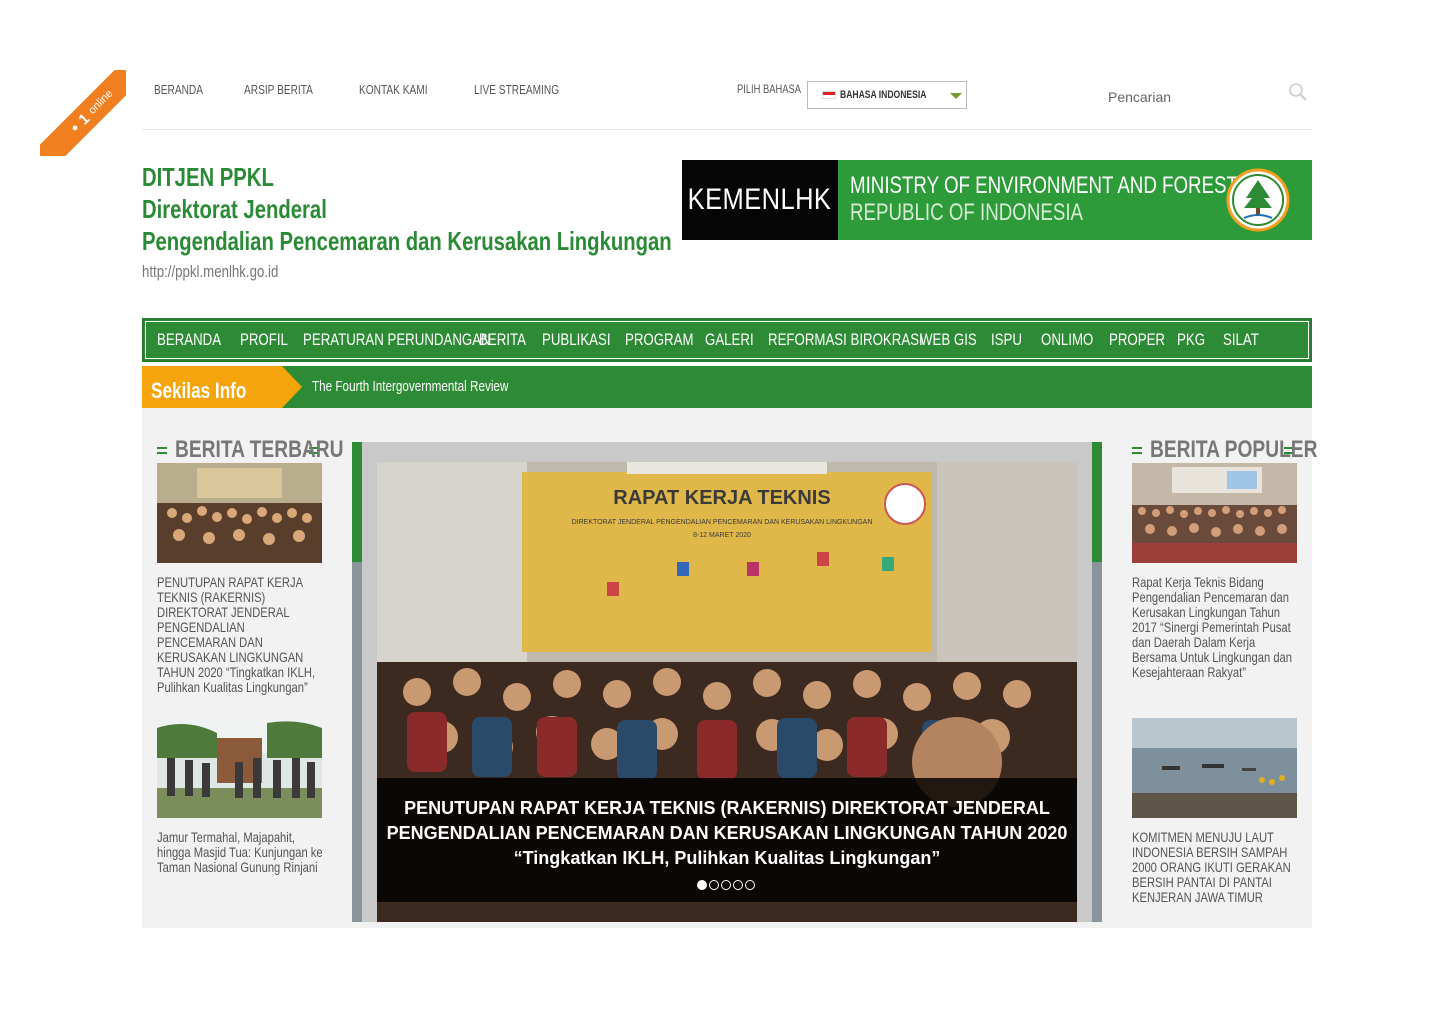  I want to click on search-input, so click(1203, 97).